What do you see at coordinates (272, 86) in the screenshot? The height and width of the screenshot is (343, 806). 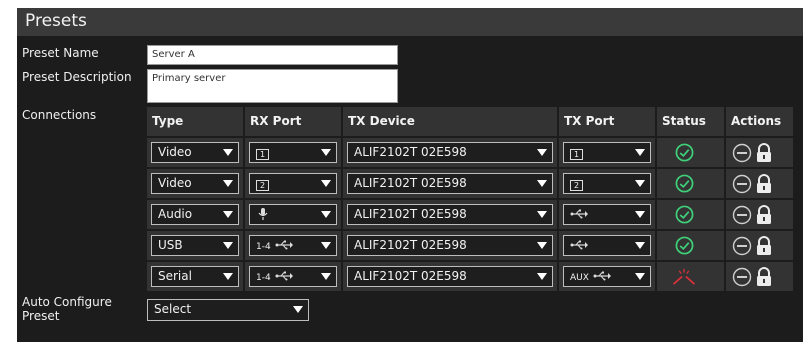 I see `preset-description-input: Primary server` at bounding box center [272, 86].